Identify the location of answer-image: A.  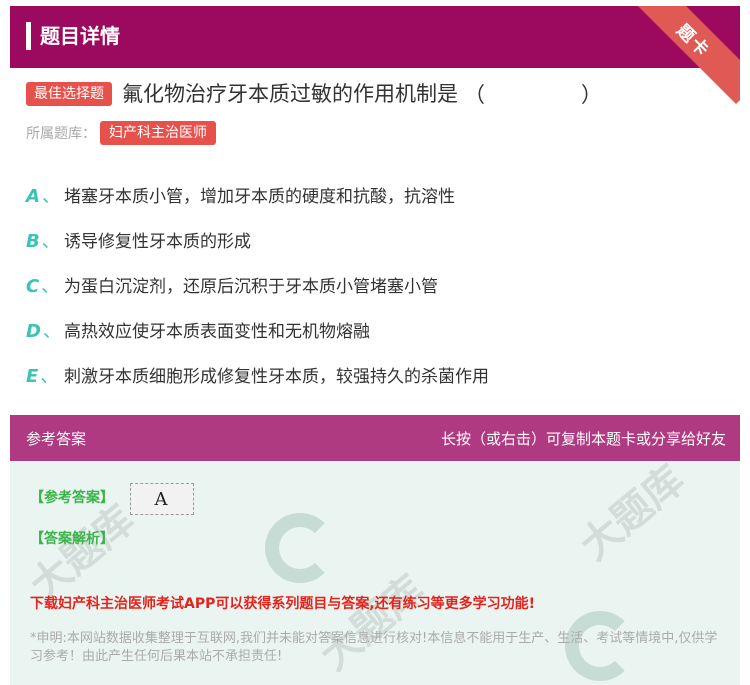
(162, 499).